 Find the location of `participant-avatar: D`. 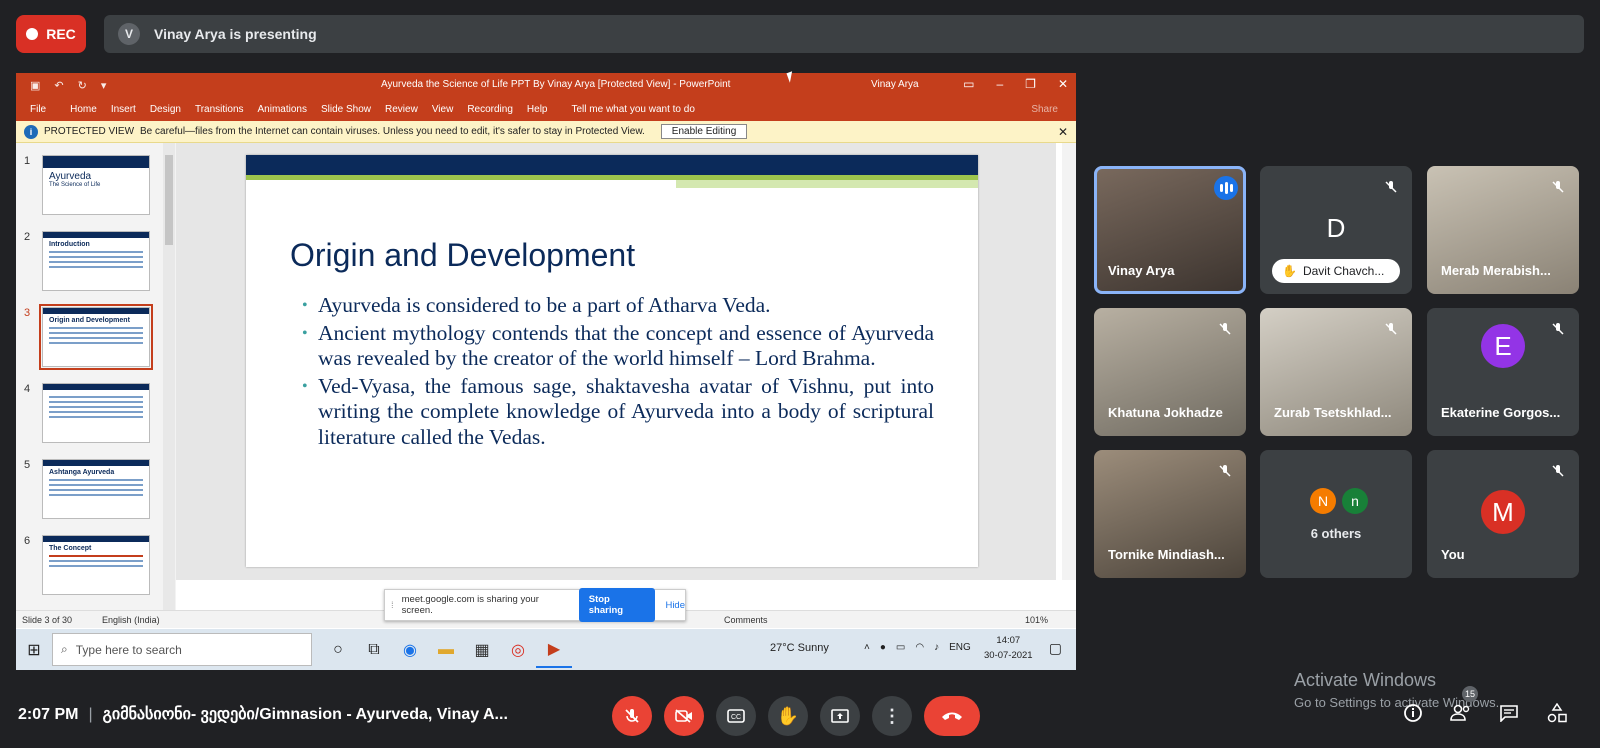

participant-avatar: D is located at coordinates (1336, 228).